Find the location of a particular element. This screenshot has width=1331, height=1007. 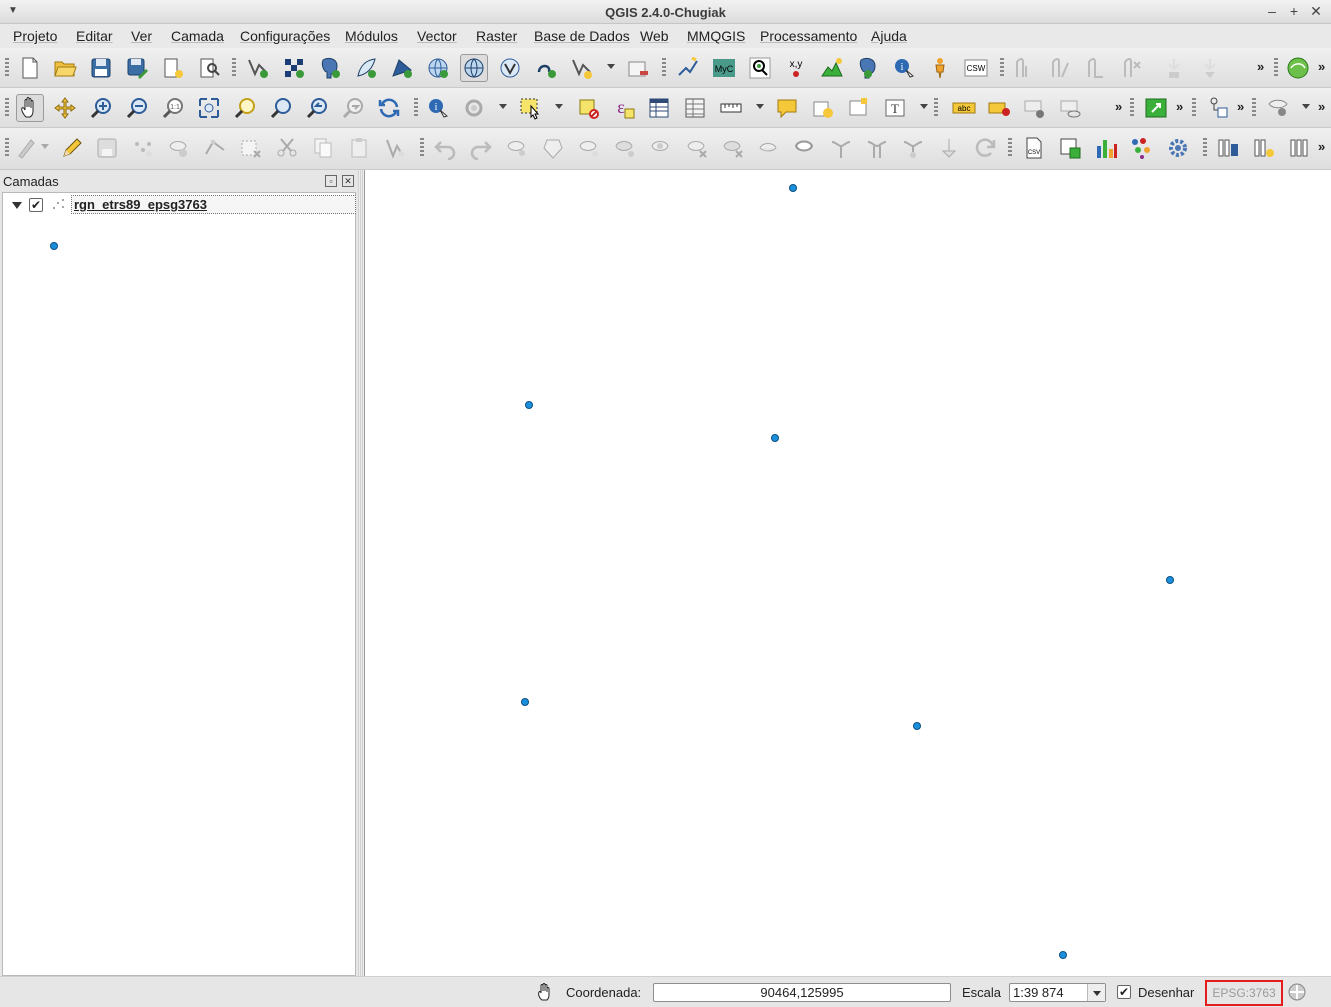

identify-features-icon: i is located at coordinates (438, 108).